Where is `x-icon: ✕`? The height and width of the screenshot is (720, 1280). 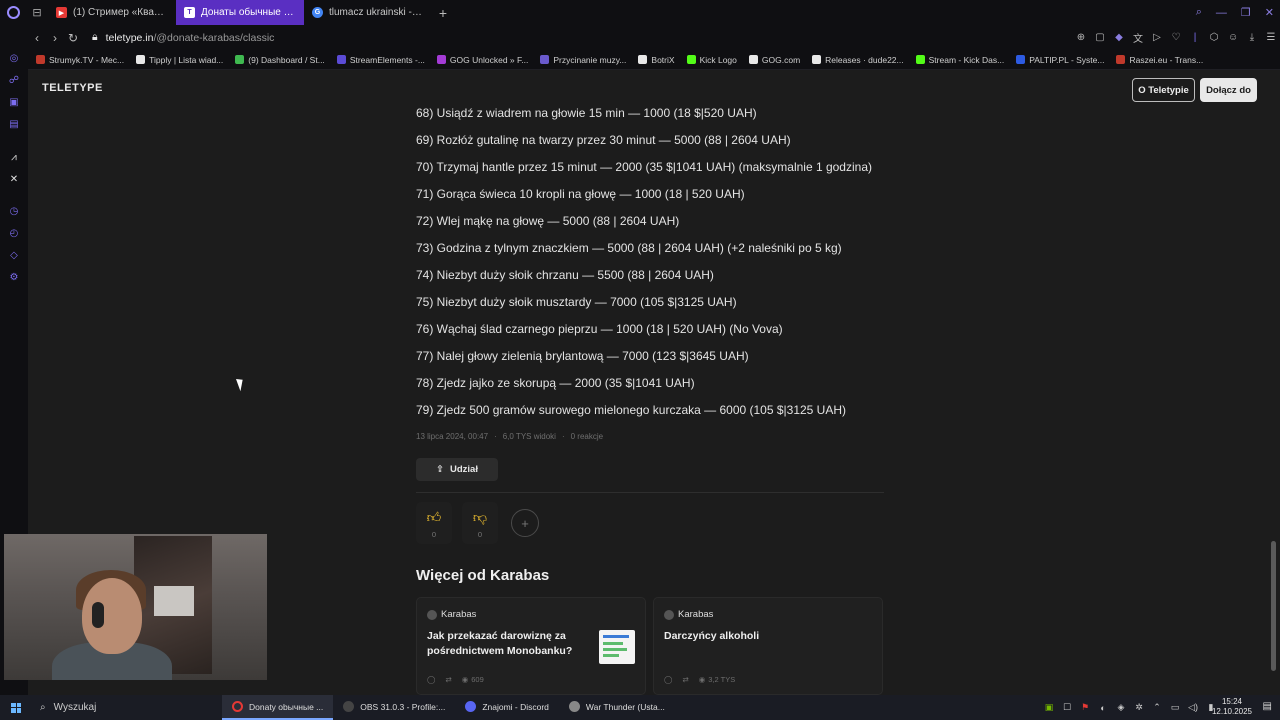 x-icon: ✕ is located at coordinates (14, 179).